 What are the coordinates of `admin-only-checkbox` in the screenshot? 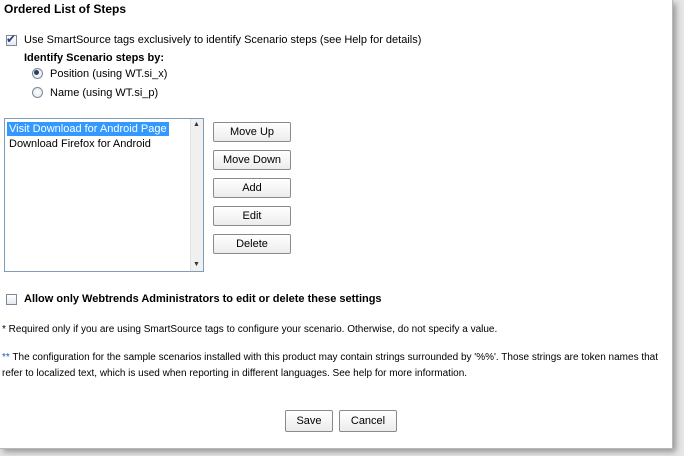 It's located at (11, 299).